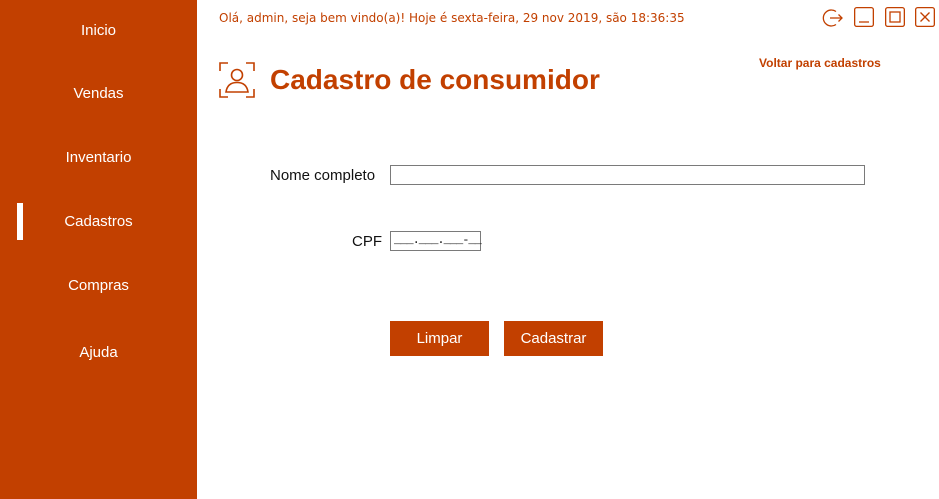 This screenshot has height=499, width=939. Describe the element at coordinates (436, 241) in the screenshot. I see `cpf-input: ___.___.___-__` at that location.